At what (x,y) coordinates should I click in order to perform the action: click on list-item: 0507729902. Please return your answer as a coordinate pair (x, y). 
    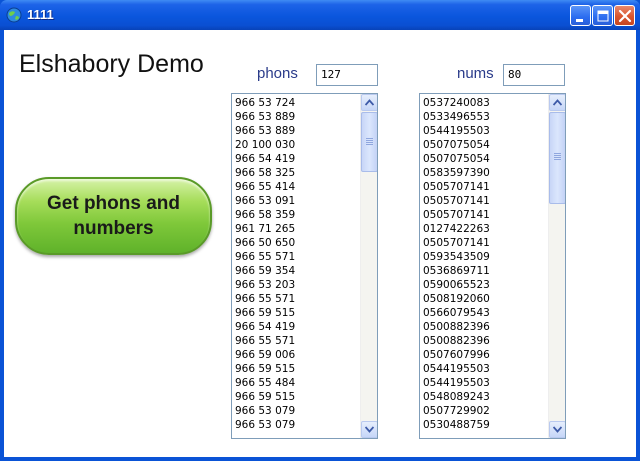
    Looking at the image, I should click on (485, 411).